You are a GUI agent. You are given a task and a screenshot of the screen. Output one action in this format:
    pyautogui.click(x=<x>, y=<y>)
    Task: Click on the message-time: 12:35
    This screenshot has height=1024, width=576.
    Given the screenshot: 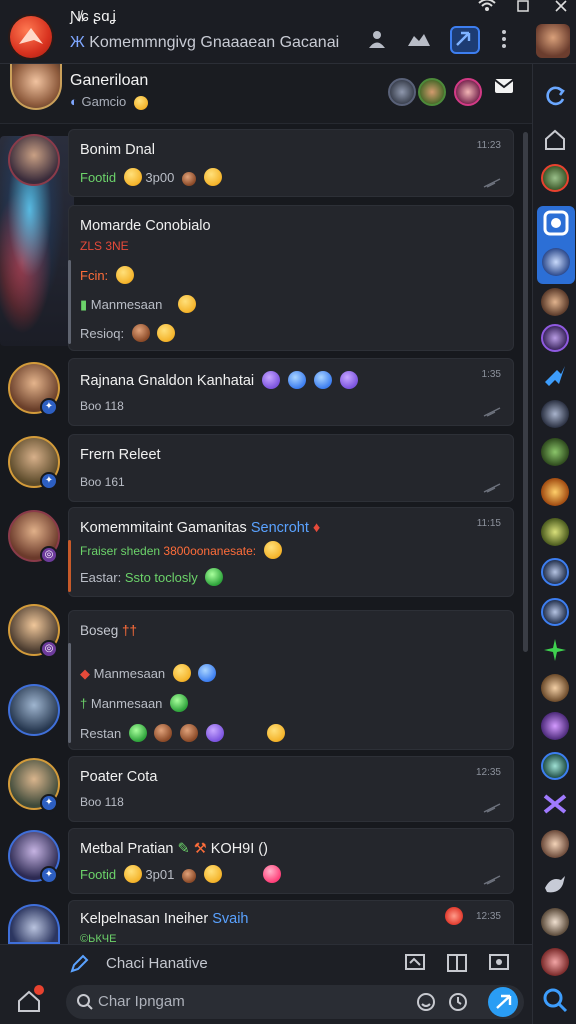 What is the action you would take?
    pyautogui.click(x=488, y=916)
    